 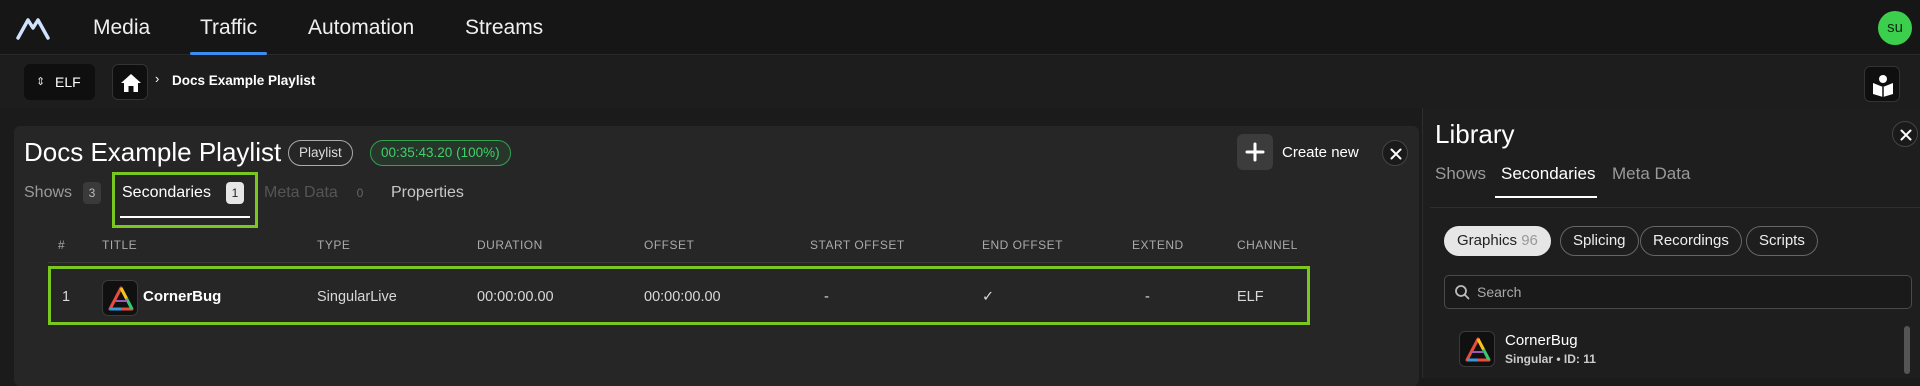 I want to click on book-reader-icon, so click(x=1883, y=86).